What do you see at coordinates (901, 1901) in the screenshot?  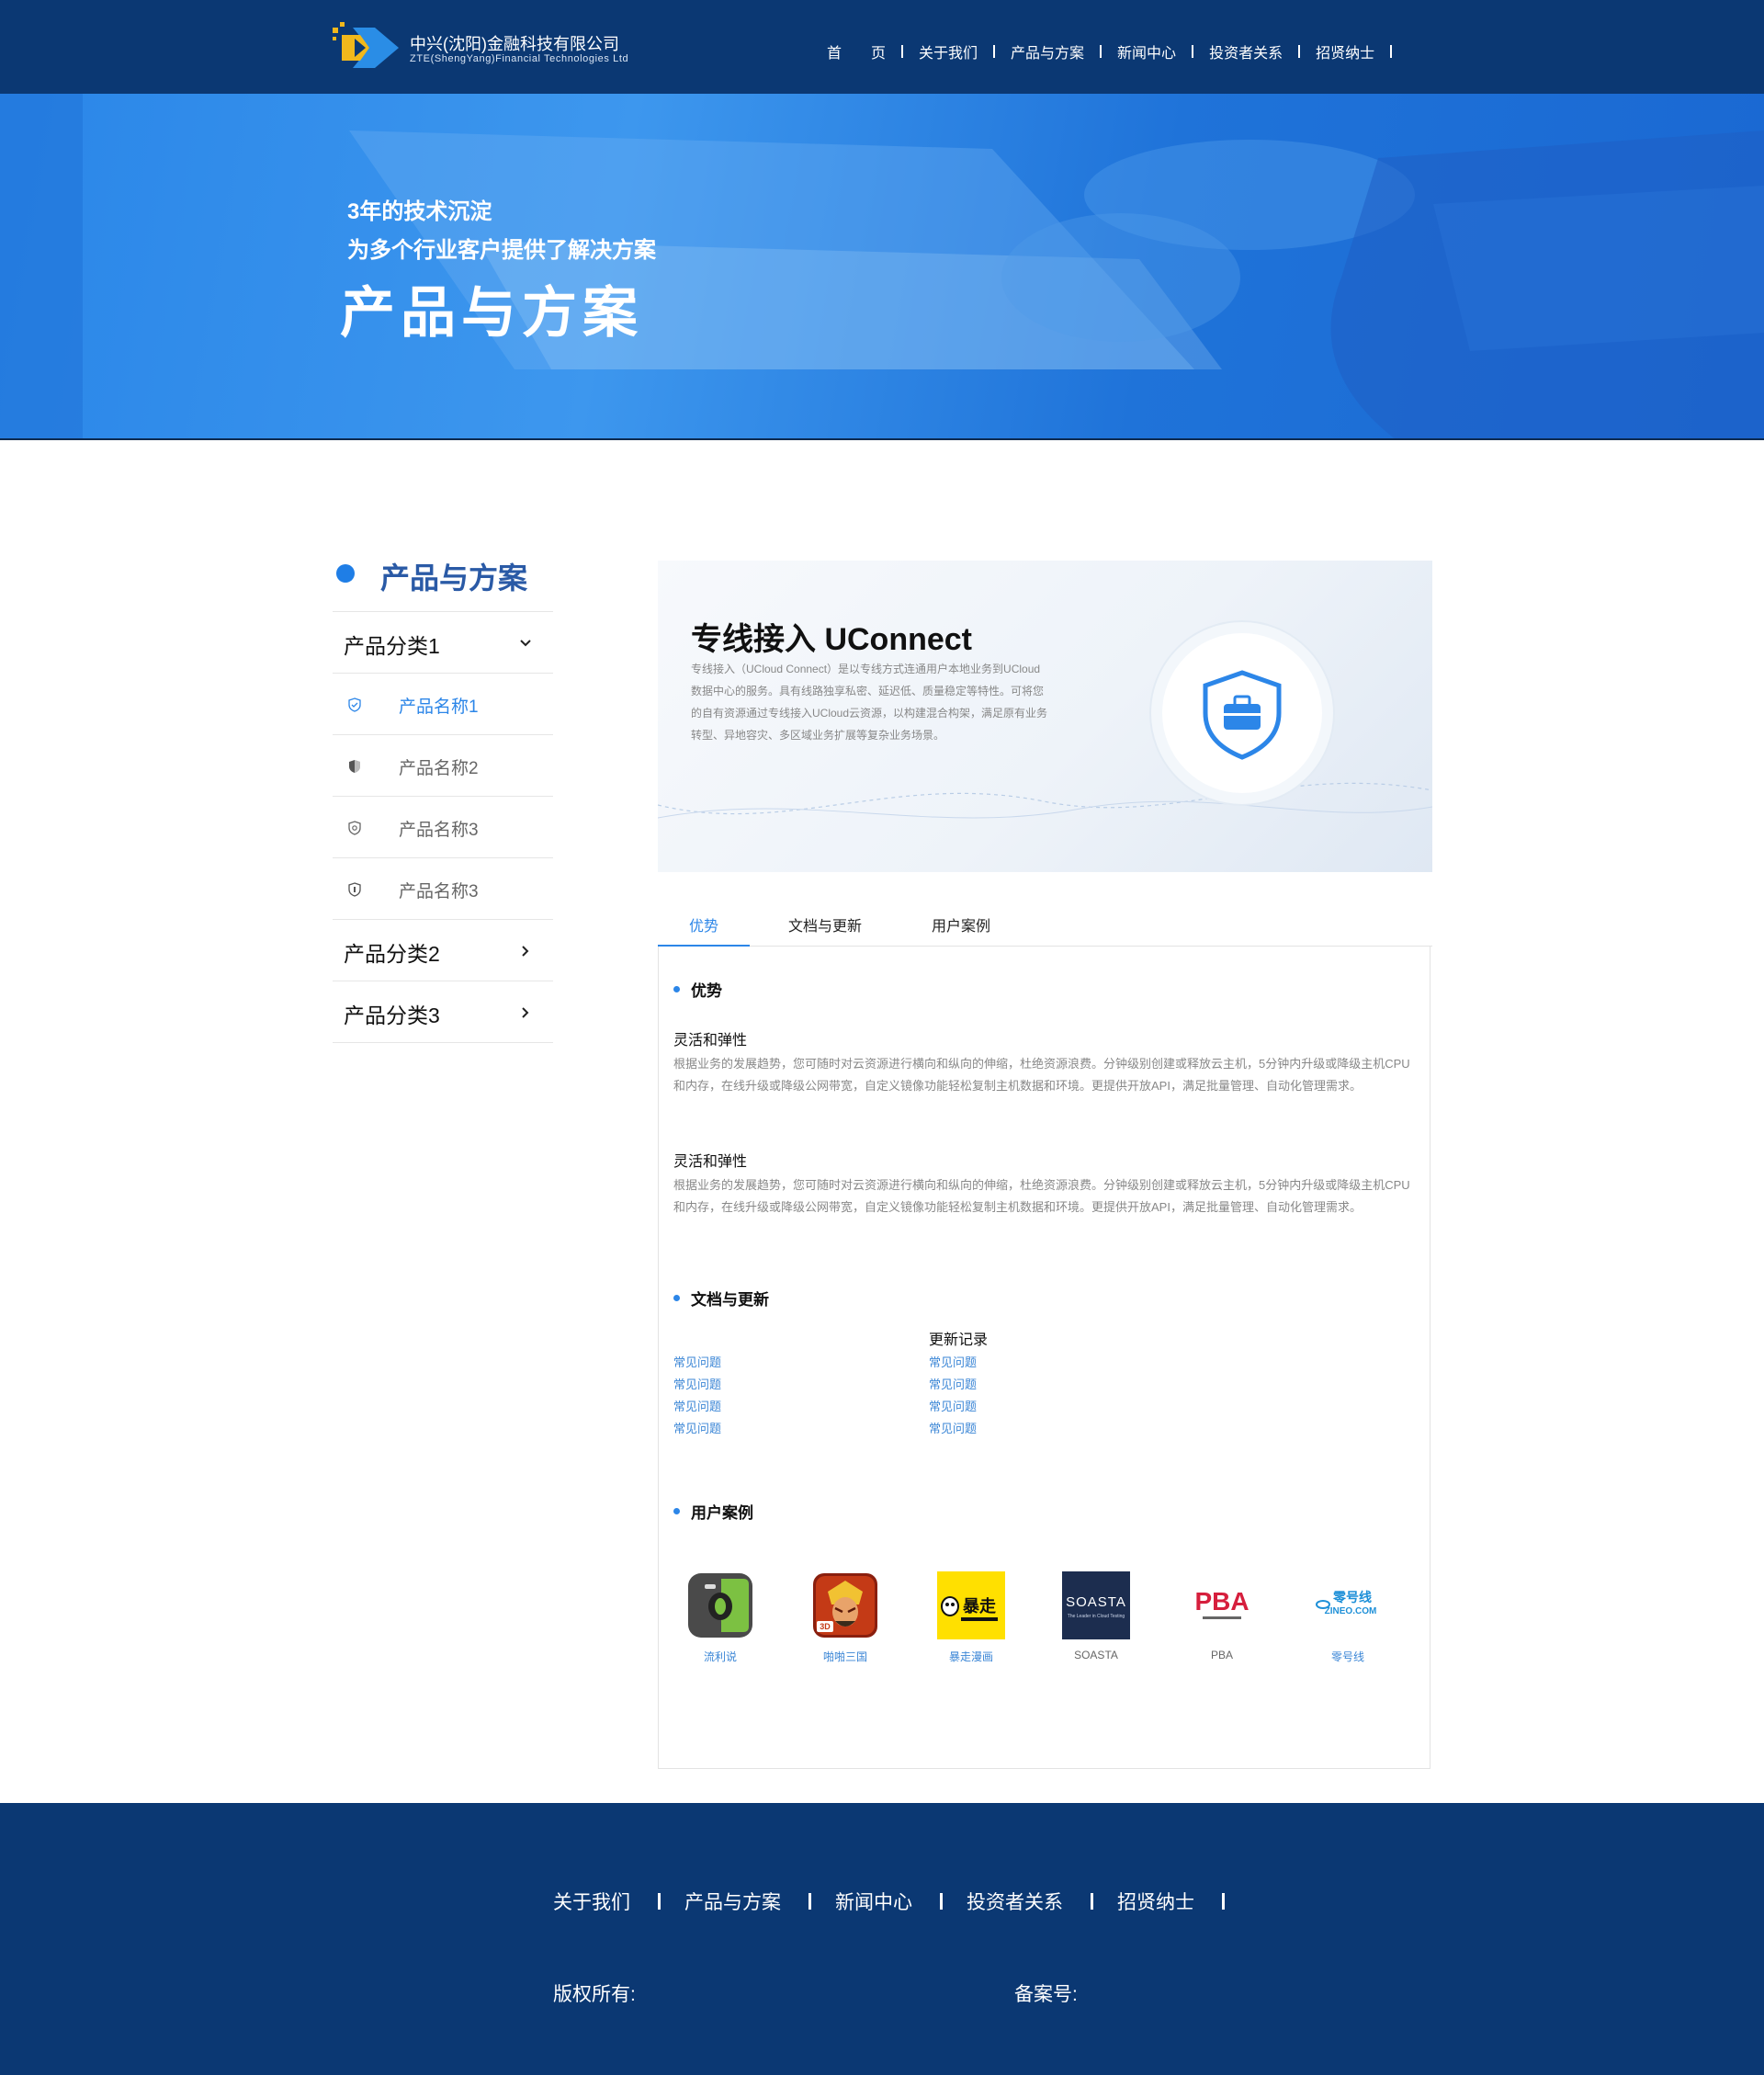 I see `footer-nav-news: 新闻中心` at bounding box center [901, 1901].